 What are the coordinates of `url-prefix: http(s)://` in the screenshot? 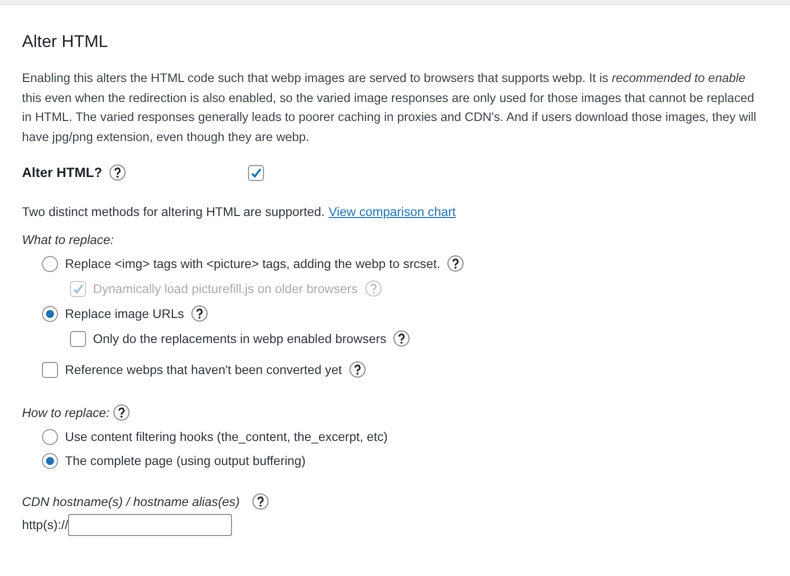 It's located at (45, 525).